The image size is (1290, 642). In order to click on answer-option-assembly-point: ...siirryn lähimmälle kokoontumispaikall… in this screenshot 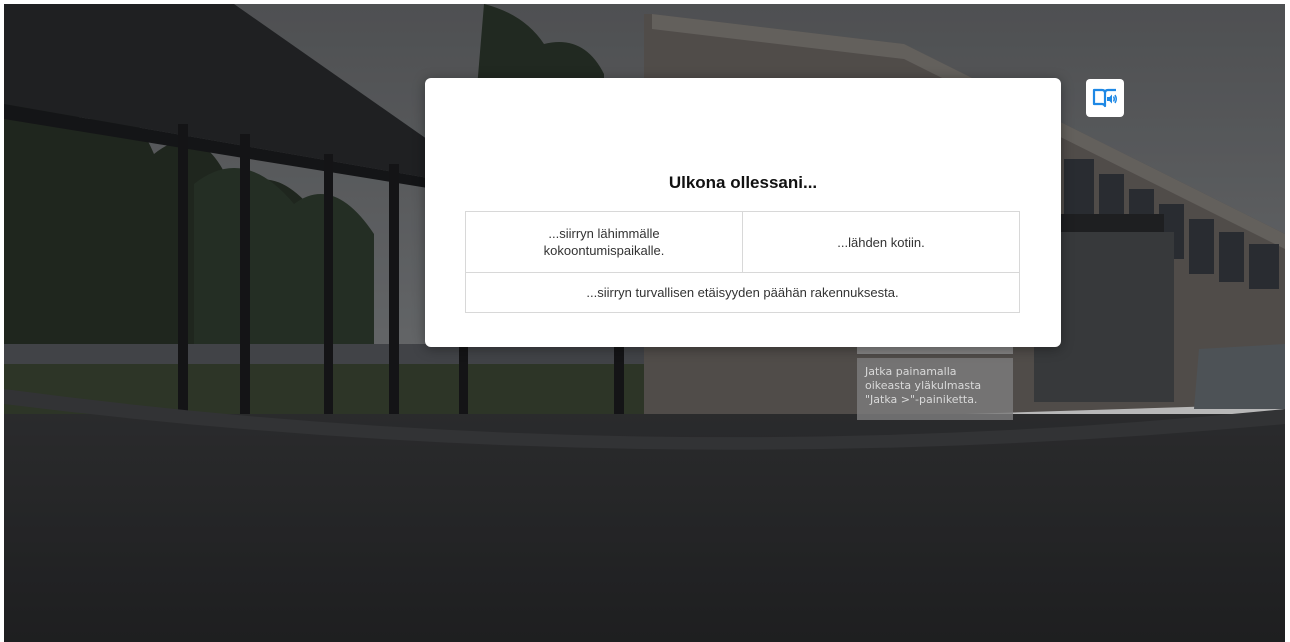, I will do `click(604, 242)`.